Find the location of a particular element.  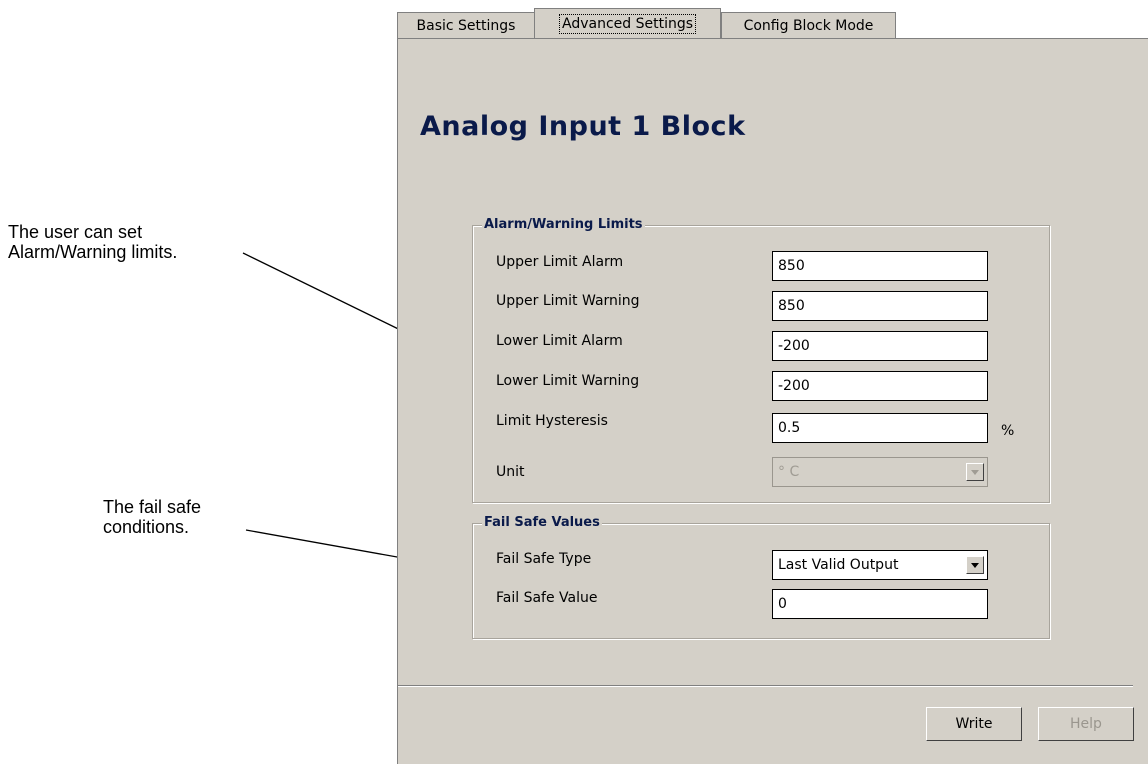

fail-safe-type-value: Last Valid Output is located at coordinates (838, 565).